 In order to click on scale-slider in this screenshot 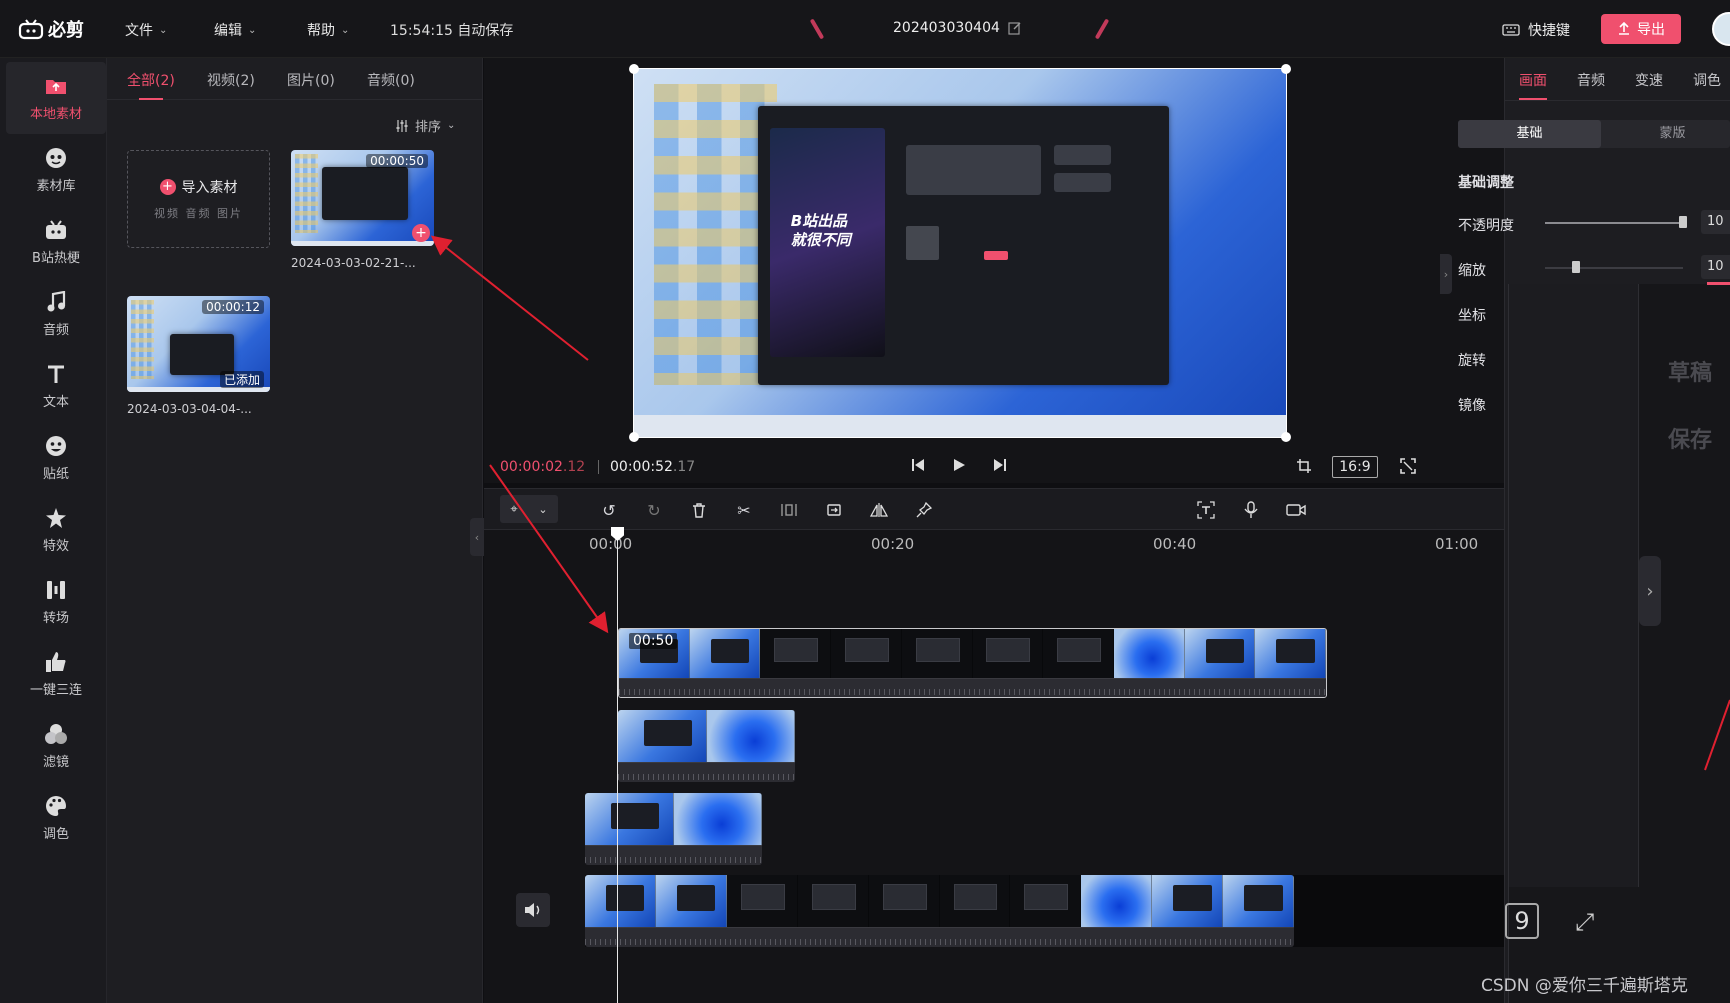, I will do `click(1614, 268)`.